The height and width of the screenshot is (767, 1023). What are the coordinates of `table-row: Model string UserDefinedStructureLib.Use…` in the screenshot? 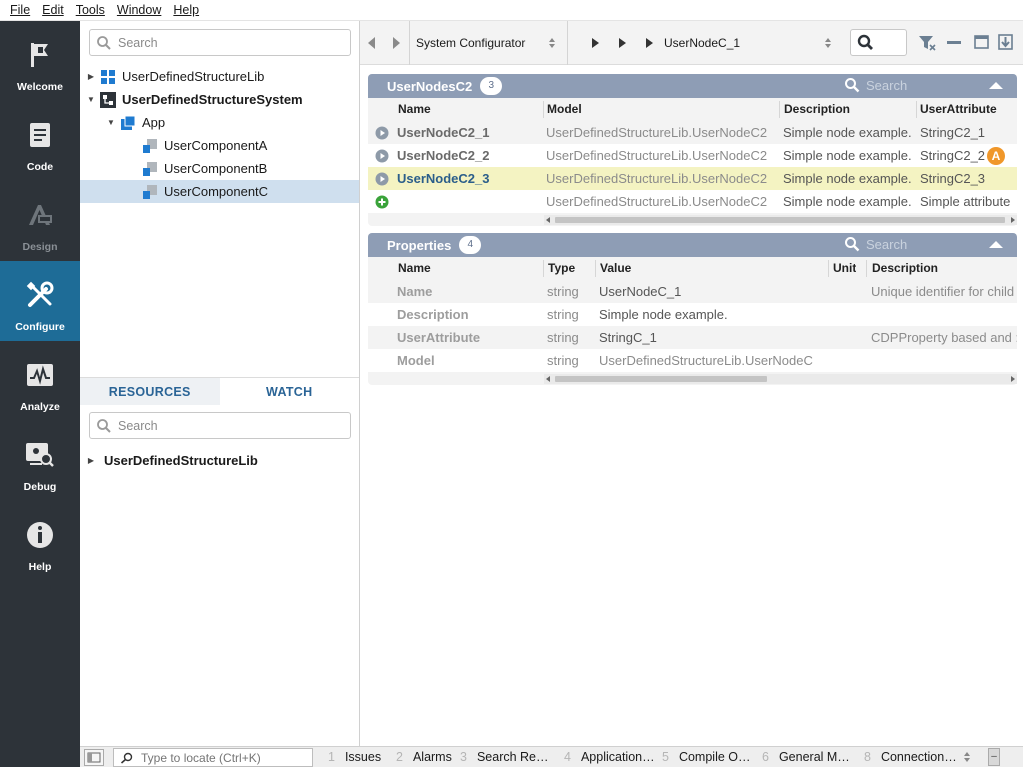 It's located at (692, 360).